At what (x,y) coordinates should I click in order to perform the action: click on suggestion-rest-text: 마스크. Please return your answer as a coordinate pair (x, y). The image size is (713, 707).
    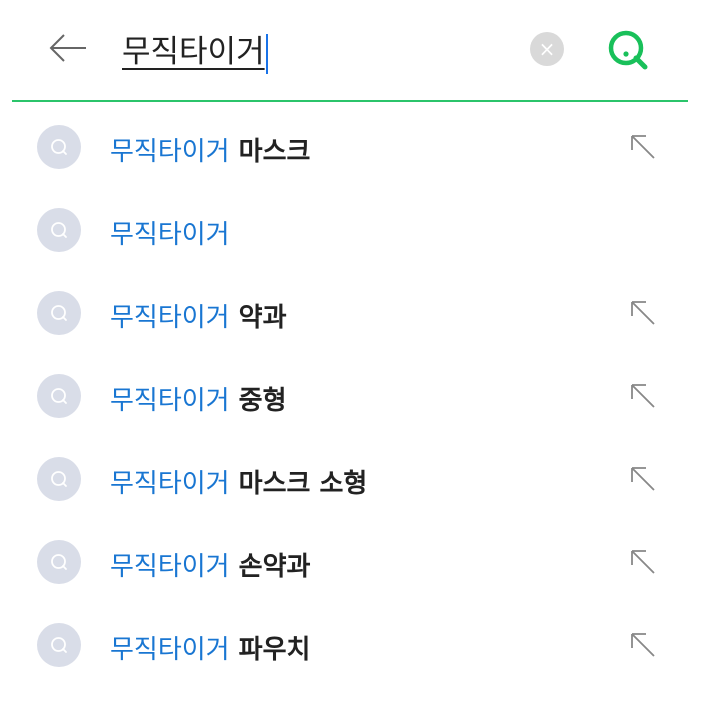
    Looking at the image, I should click on (270, 152).